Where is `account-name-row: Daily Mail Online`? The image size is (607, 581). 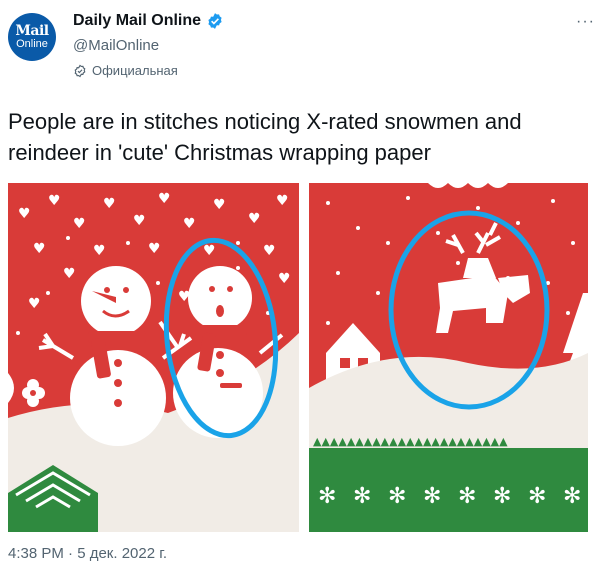 account-name-row: Daily Mail Online is located at coordinates (148, 21).